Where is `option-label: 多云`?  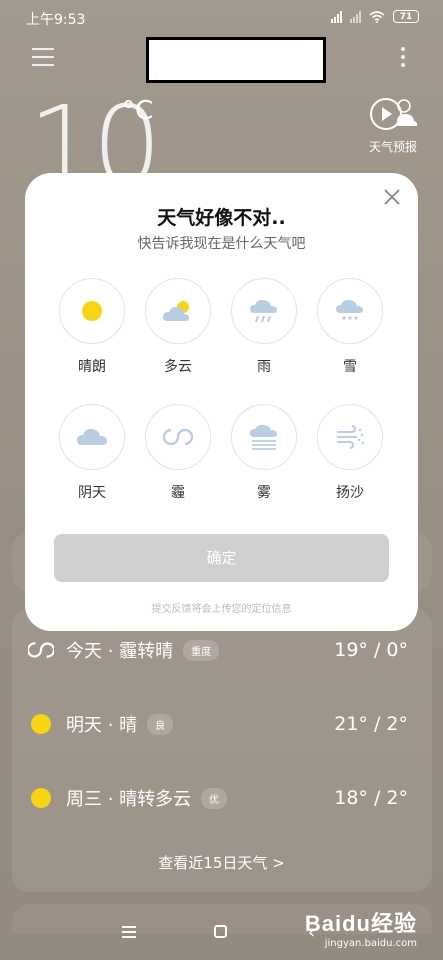
option-label: 多云 is located at coordinates (178, 367).